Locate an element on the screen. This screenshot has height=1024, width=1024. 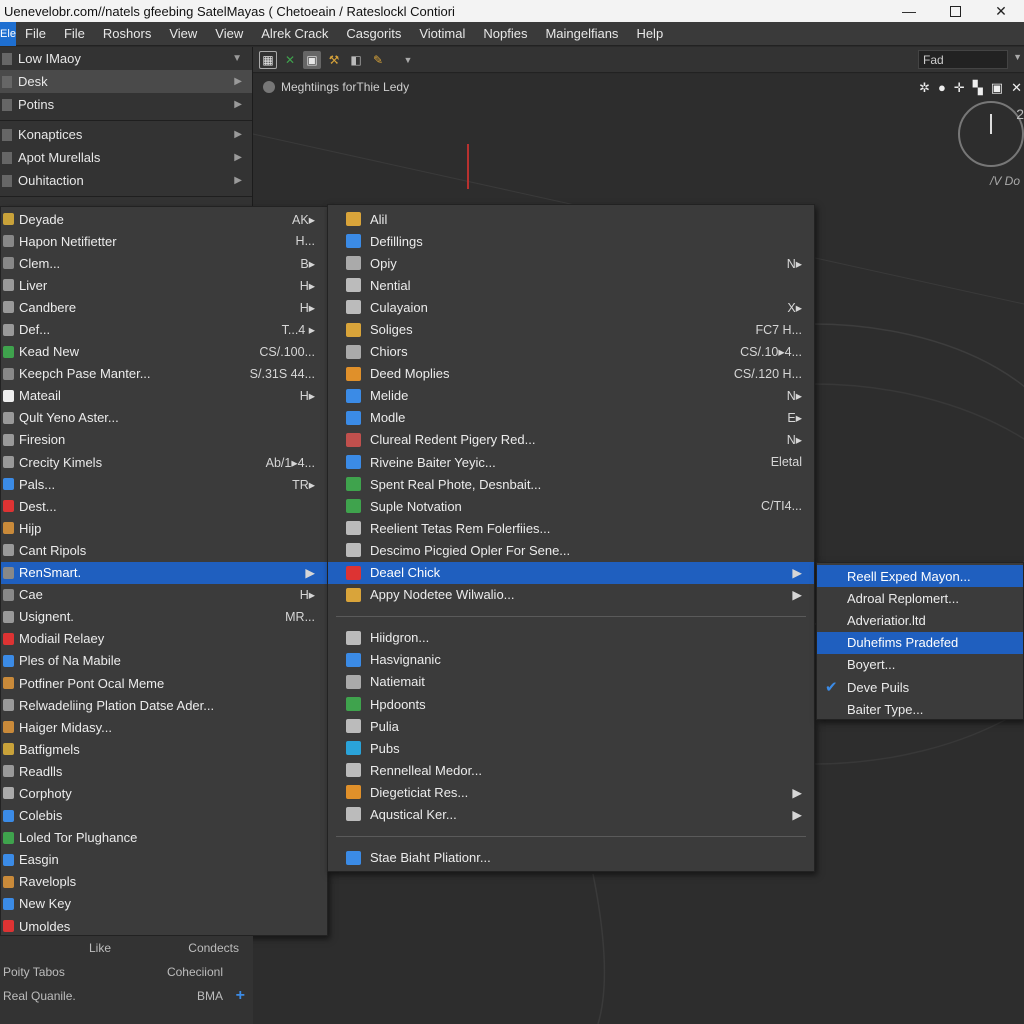
search-input is located at coordinates (963, 59).